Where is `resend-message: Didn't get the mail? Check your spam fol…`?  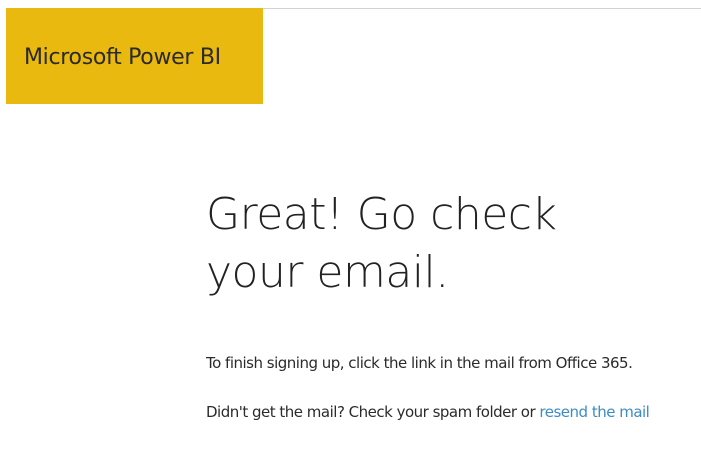
resend-message: Didn't get the mail? Check your spam fol… is located at coordinates (428, 412).